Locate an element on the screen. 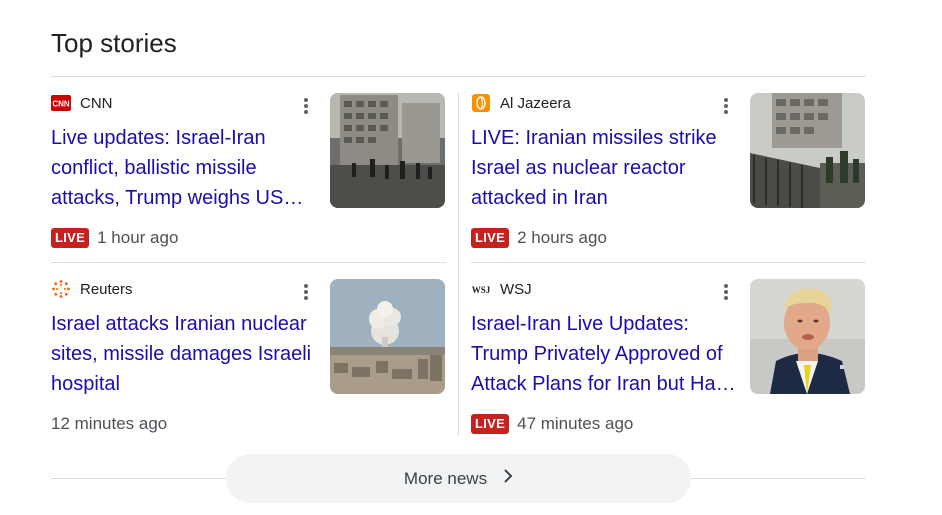 The height and width of the screenshot is (515, 942). more-news-button: More news is located at coordinates (458, 478).